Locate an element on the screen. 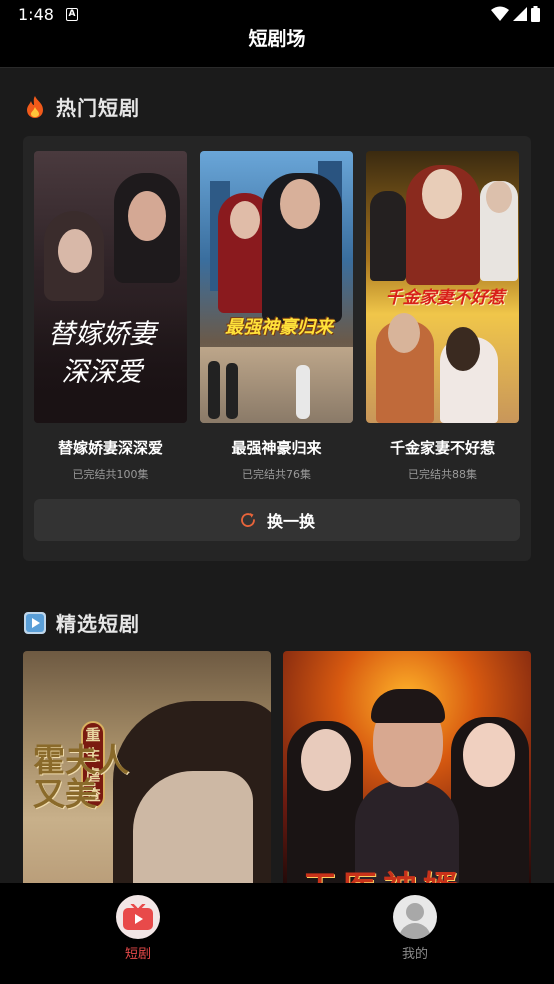  drama-poster: 替嫁娇妻深深爱 is located at coordinates (110, 287).